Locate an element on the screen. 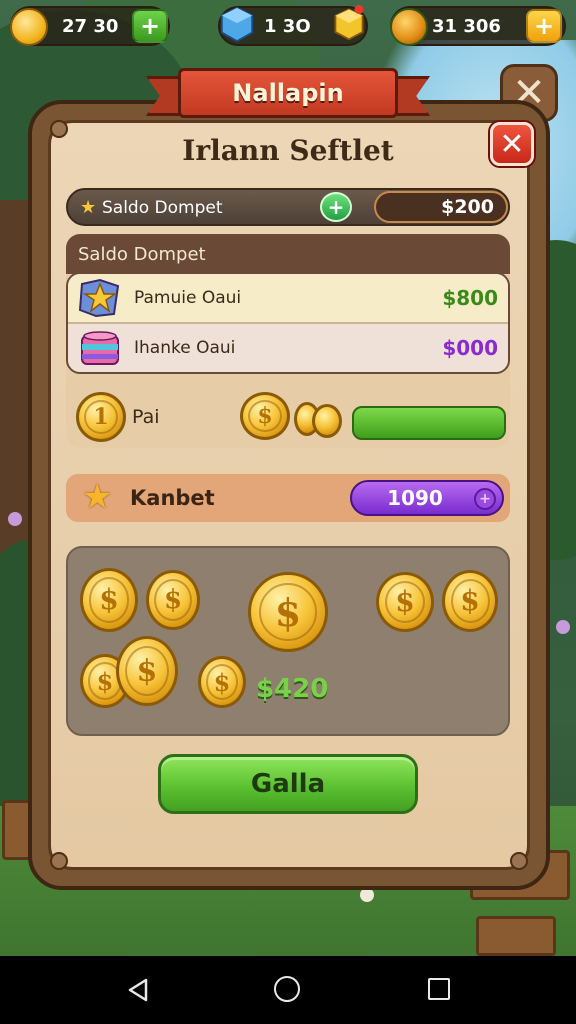  crate is located at coordinates (516, 936).